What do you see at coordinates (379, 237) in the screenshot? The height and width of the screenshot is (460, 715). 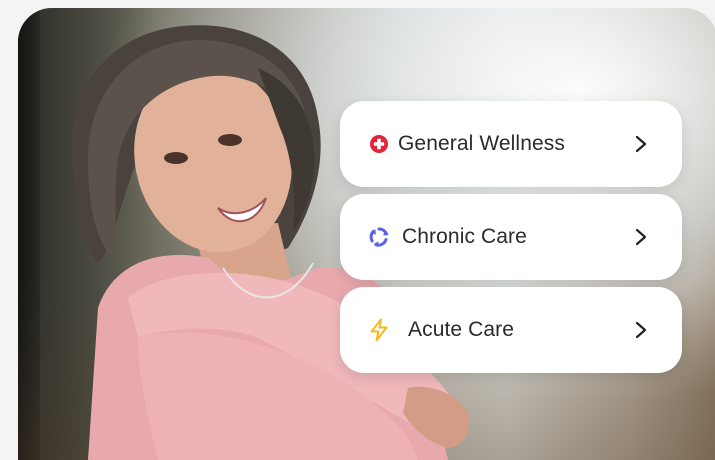 I see `recycle-cycle-icon` at bounding box center [379, 237].